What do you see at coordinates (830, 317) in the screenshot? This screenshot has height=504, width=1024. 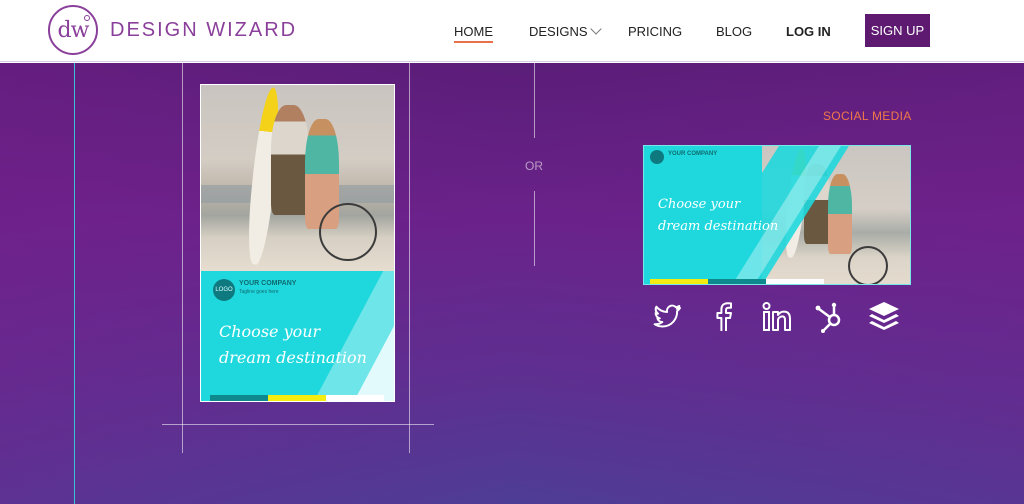 I see `hubspot-icon` at bounding box center [830, 317].